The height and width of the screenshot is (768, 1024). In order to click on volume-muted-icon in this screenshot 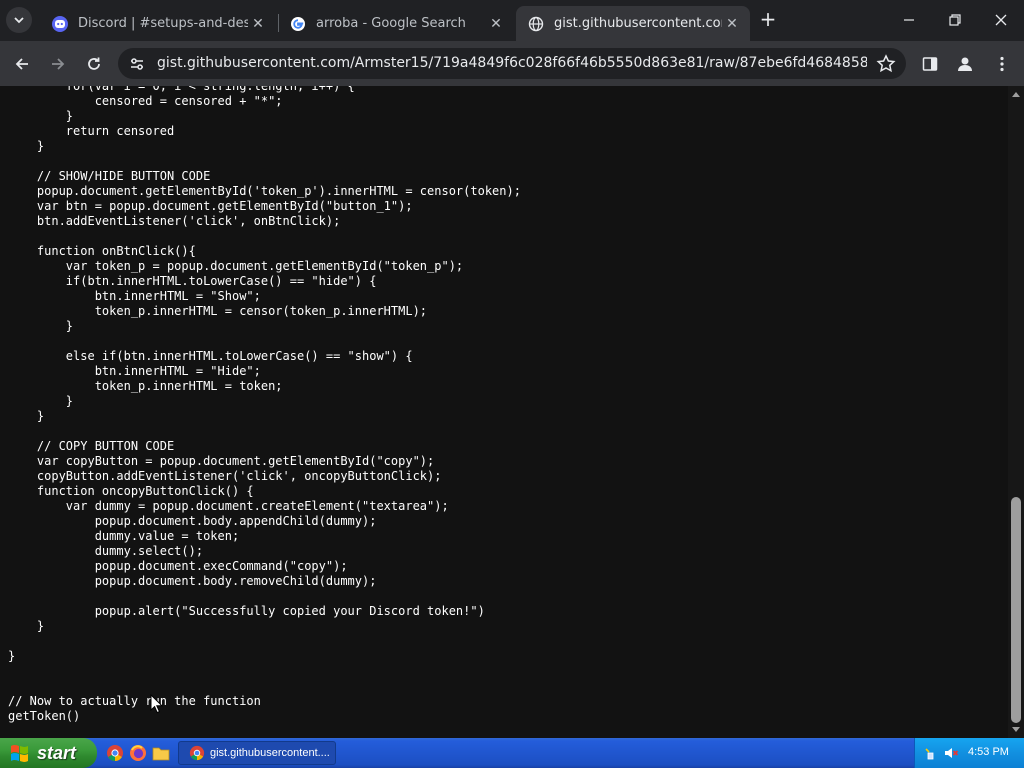, I will do `click(951, 753)`.